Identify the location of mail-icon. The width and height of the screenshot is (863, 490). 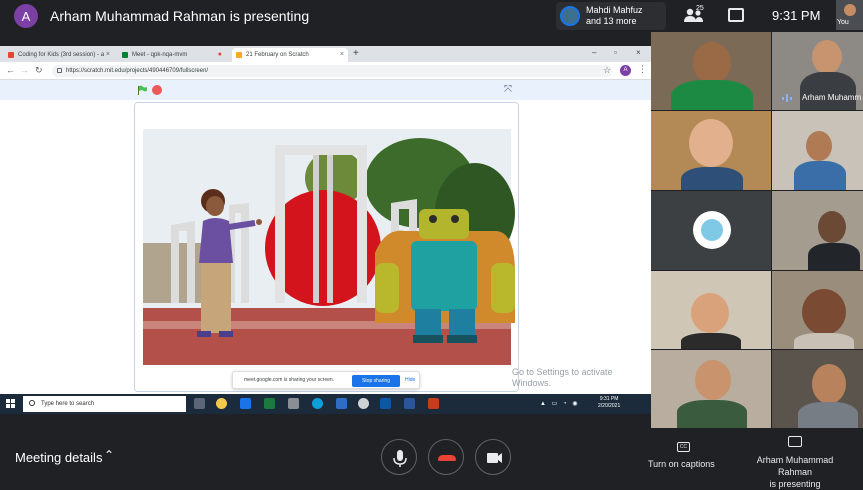
(341, 403).